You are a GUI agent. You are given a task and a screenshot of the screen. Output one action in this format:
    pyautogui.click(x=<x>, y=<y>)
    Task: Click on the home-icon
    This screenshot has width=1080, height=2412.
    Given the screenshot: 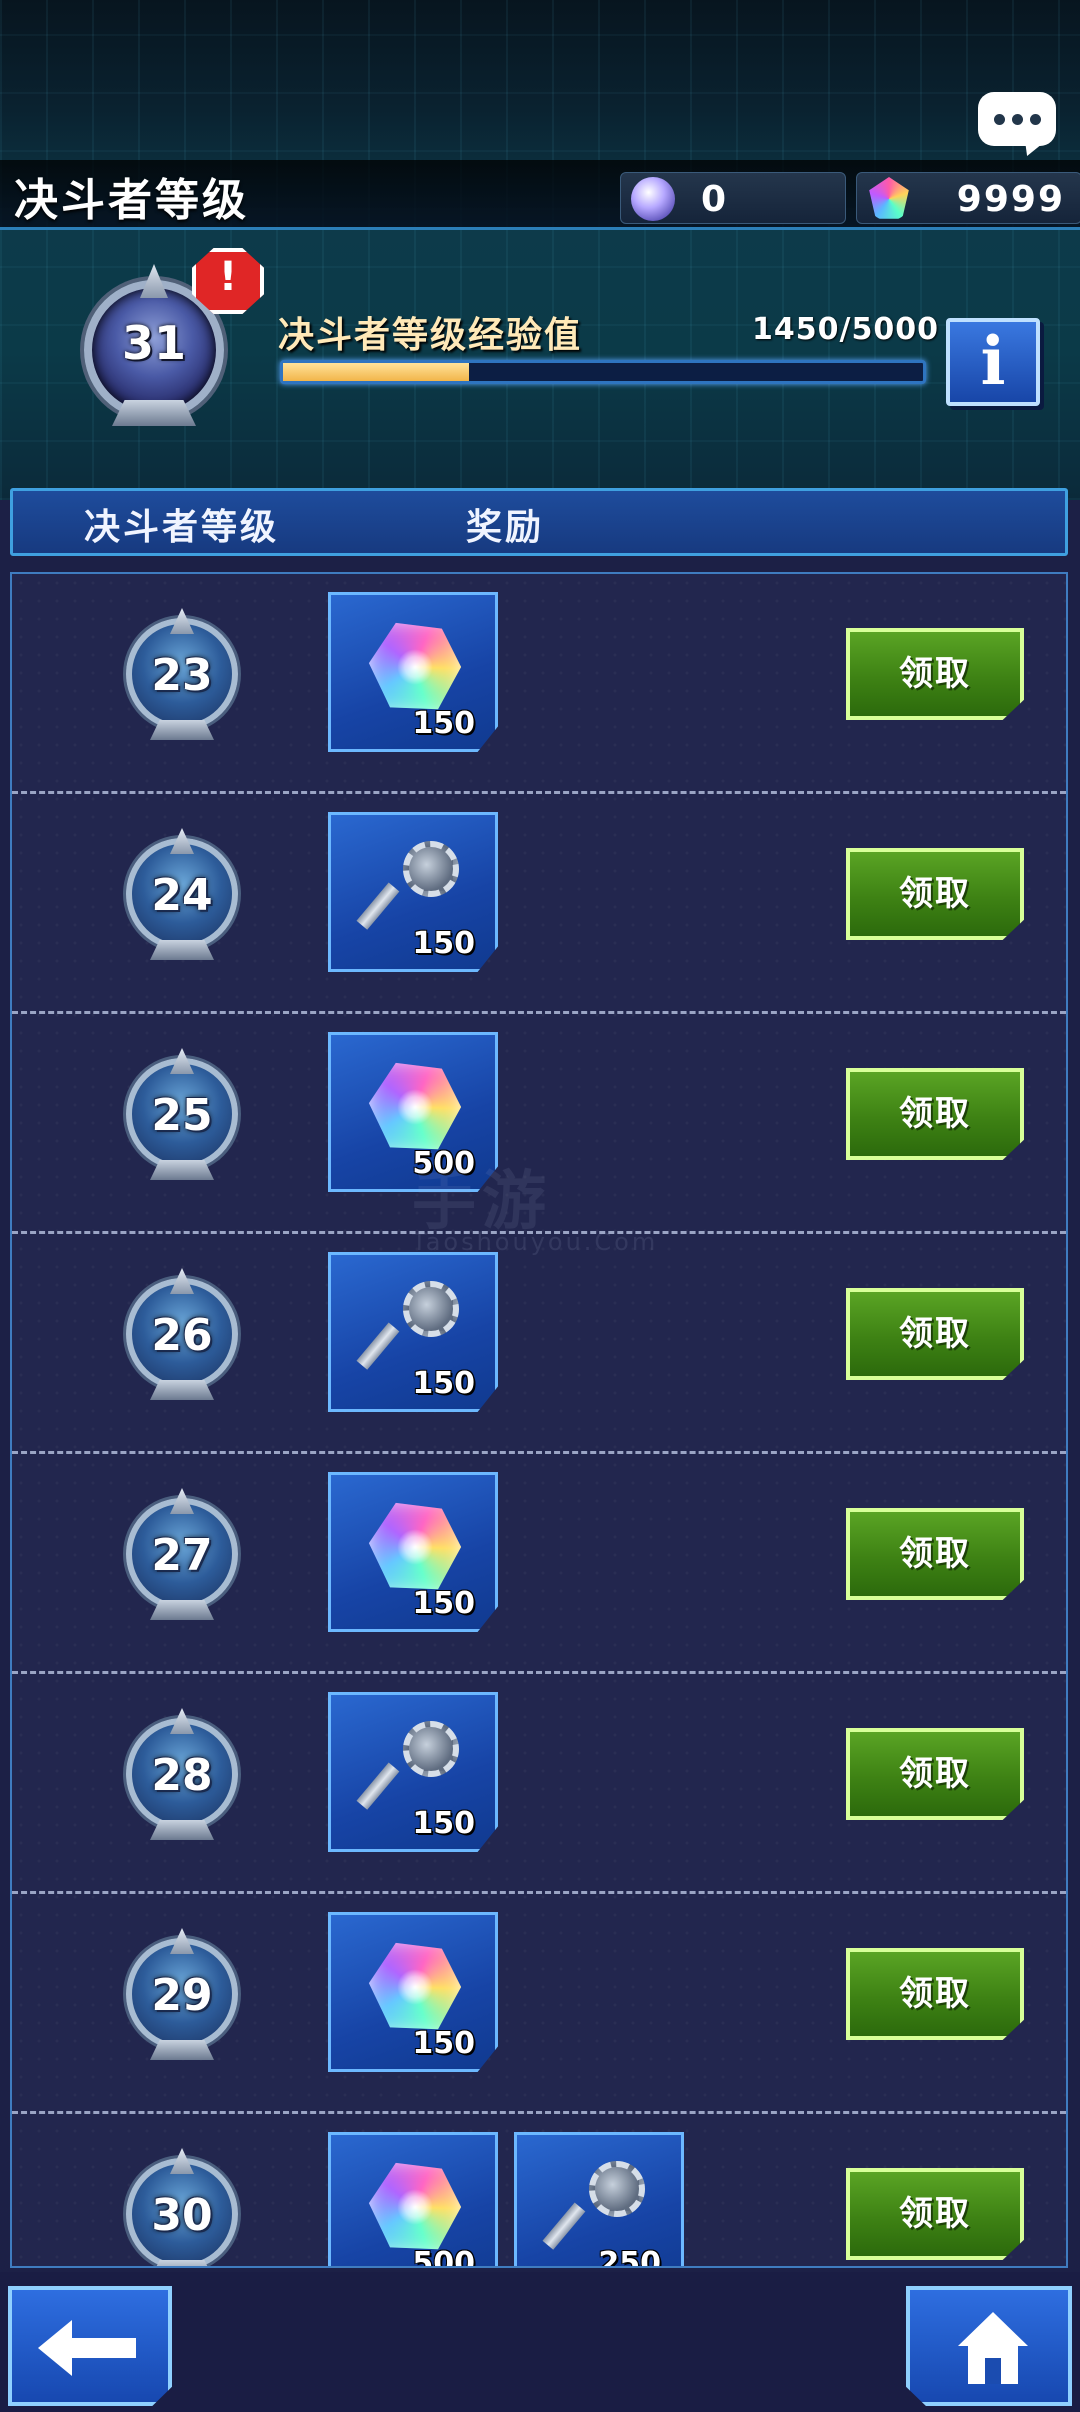 What is the action you would take?
    pyautogui.click(x=993, y=2349)
    